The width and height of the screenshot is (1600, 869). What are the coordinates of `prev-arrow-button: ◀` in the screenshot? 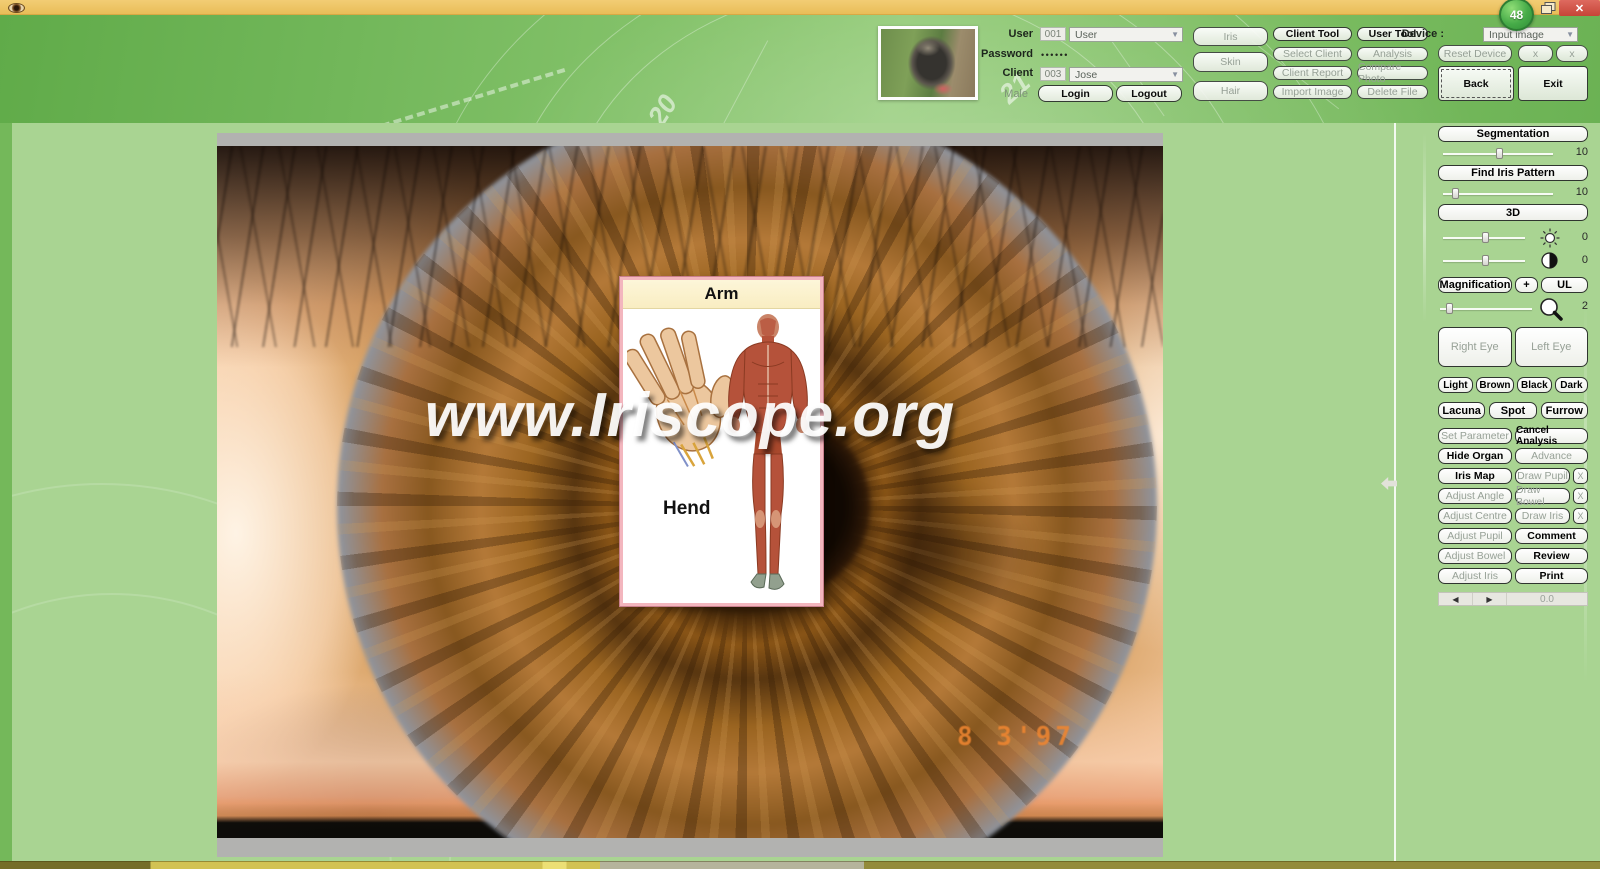 It's located at (1456, 599).